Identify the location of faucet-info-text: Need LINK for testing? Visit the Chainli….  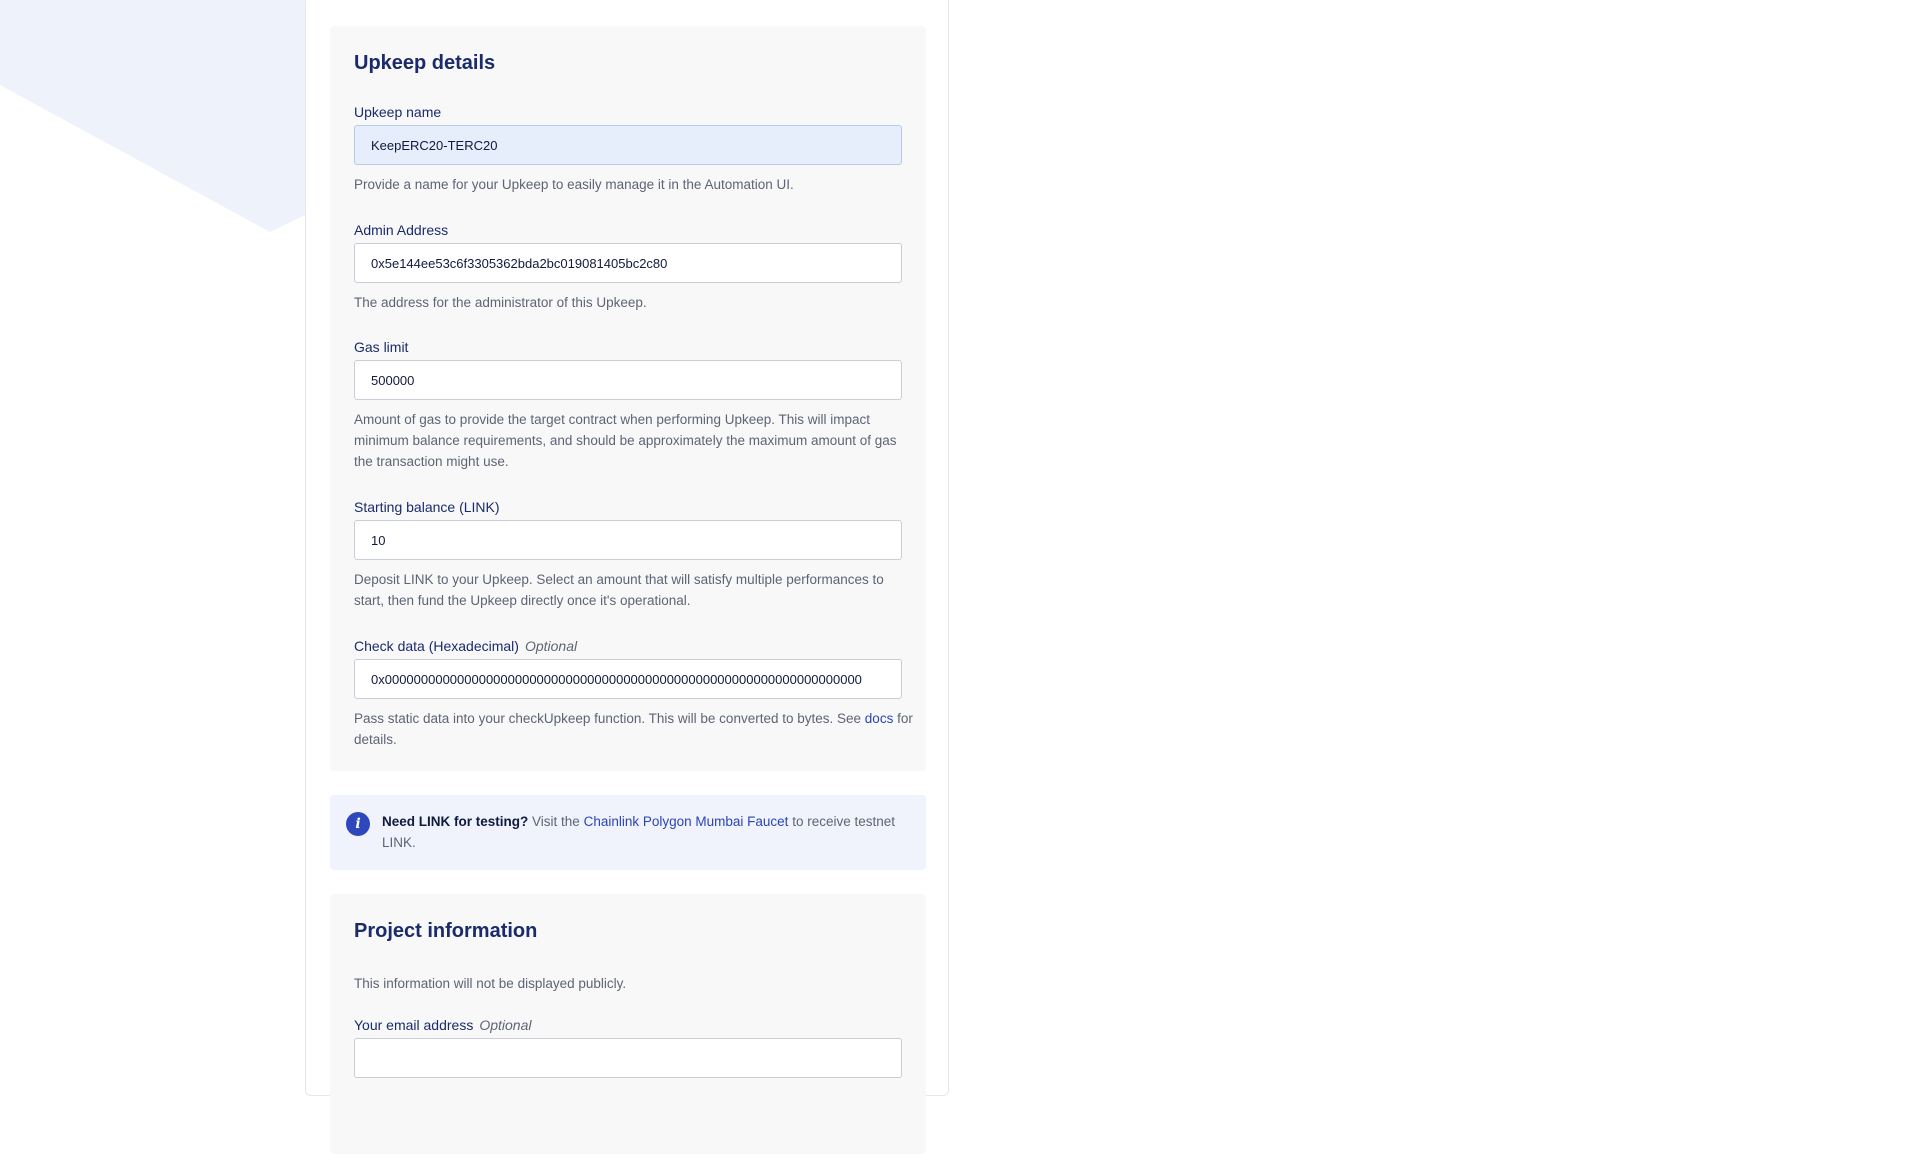
(642, 832).